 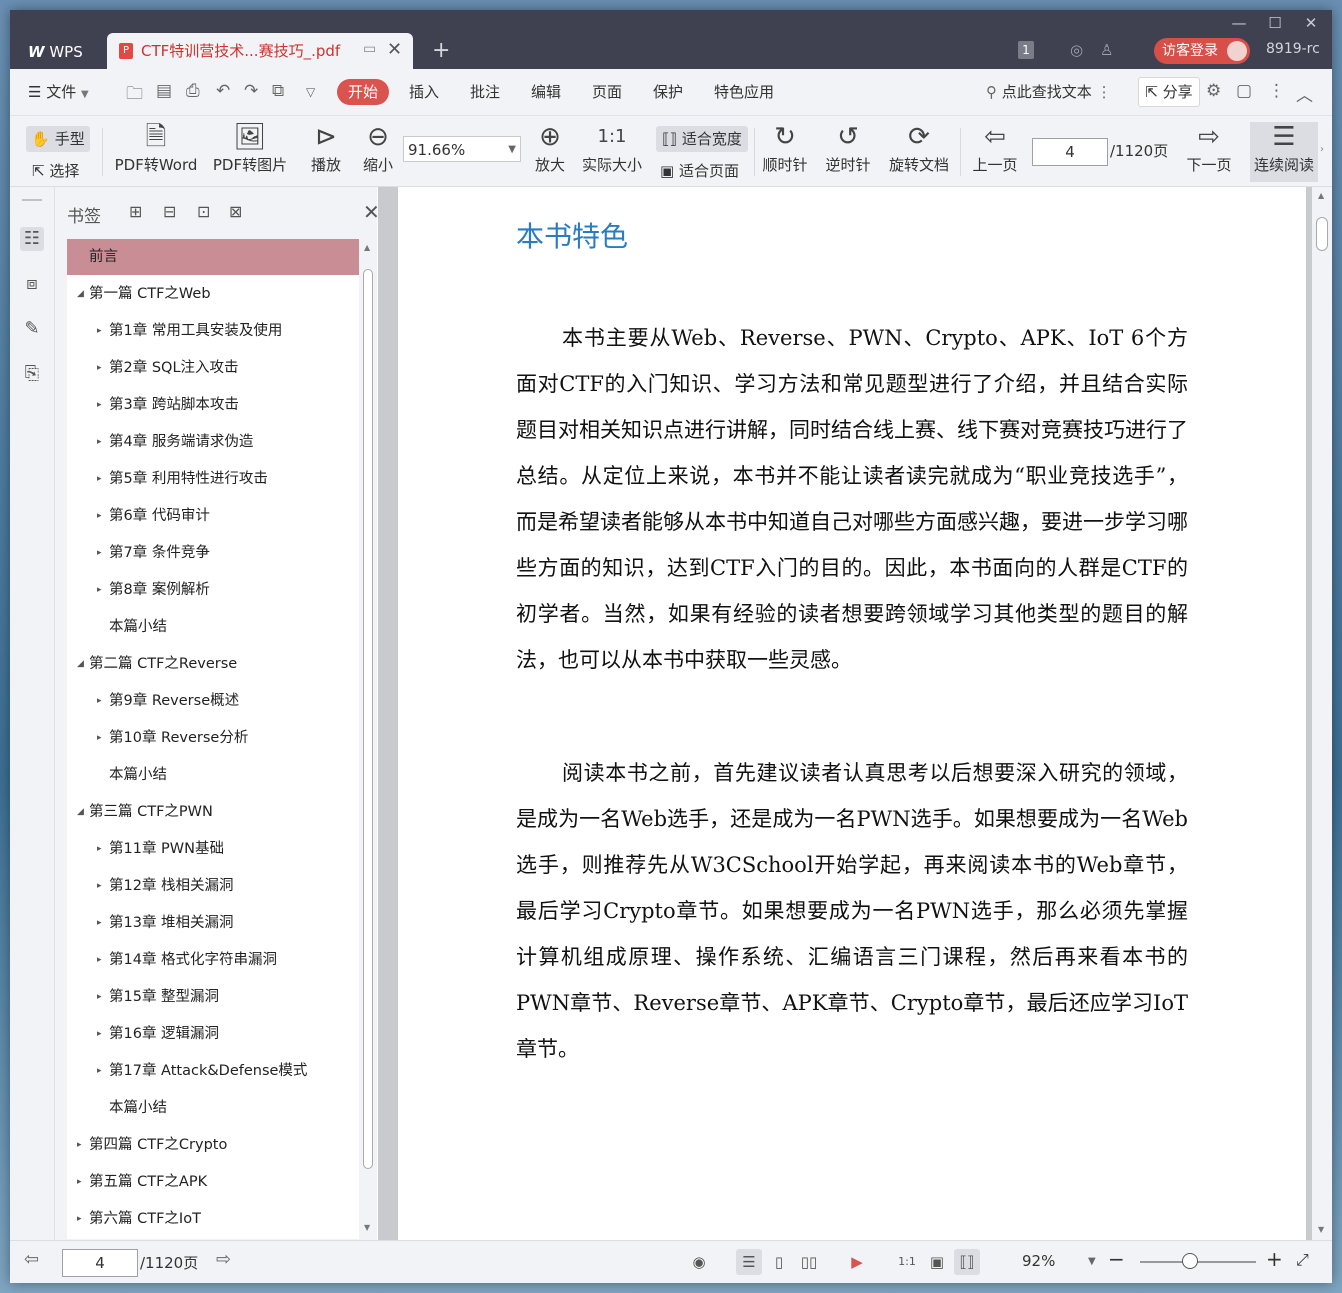 What do you see at coordinates (213, 368) in the screenshot?
I see `bookmark-item: ▸ 第2章 SQL注入攻击` at bounding box center [213, 368].